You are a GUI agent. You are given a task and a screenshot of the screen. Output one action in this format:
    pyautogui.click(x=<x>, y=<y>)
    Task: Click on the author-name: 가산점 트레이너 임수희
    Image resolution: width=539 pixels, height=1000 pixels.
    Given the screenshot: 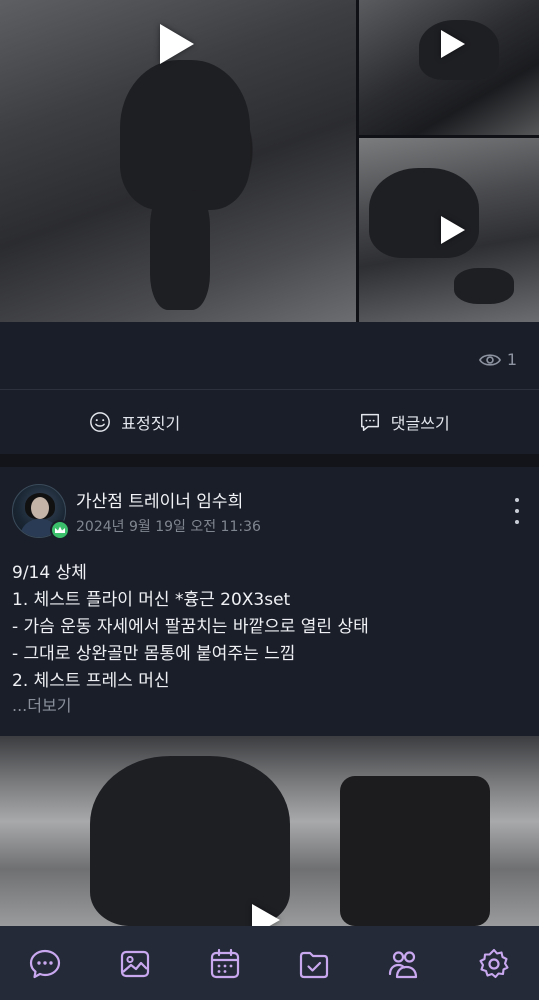 What is the action you would take?
    pyautogui.click(x=159, y=499)
    